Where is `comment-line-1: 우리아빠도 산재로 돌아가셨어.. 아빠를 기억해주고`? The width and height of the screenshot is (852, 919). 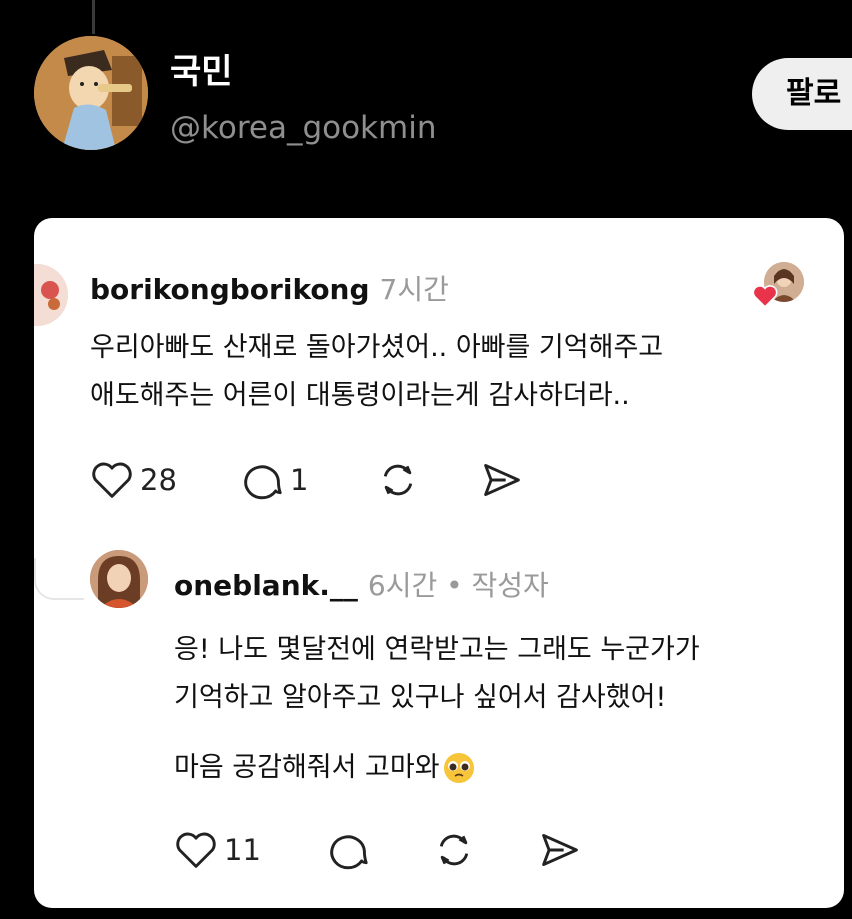
comment-line-1: 우리아빠도 산재로 돌아가셨어.. 아빠를 기억해주고 is located at coordinates (377, 347).